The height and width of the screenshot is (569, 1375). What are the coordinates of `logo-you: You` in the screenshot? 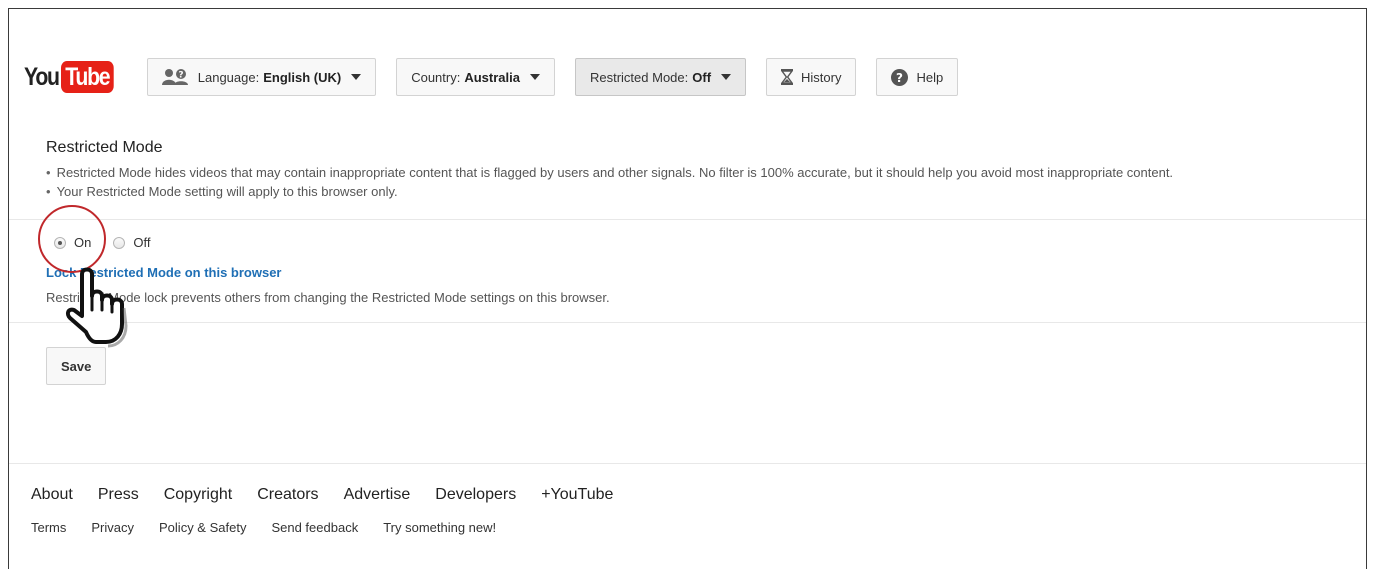 It's located at (42, 76).